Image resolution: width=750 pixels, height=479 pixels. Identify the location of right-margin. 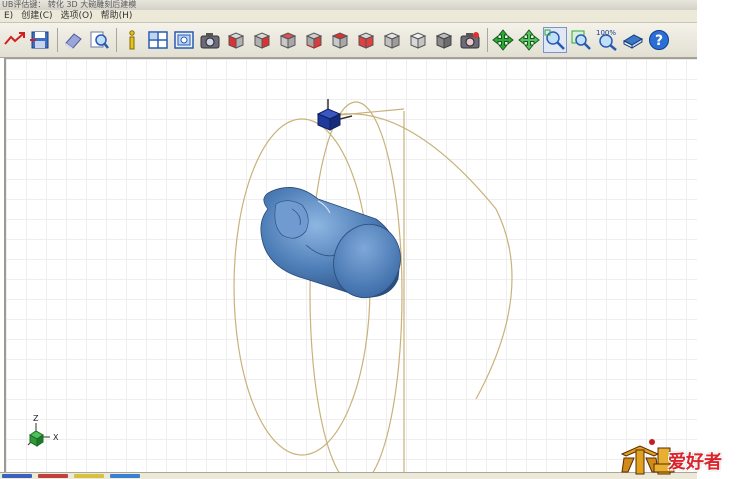
(723, 239).